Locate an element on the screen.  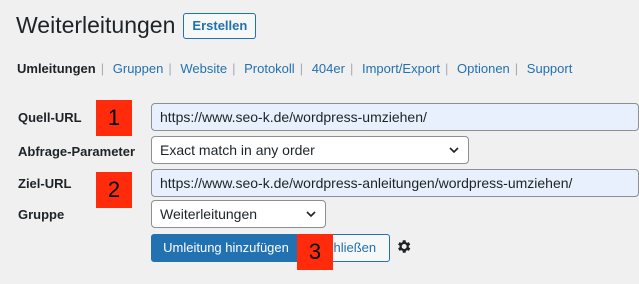
subnav-item-optionen: Optionen is located at coordinates (483, 68).